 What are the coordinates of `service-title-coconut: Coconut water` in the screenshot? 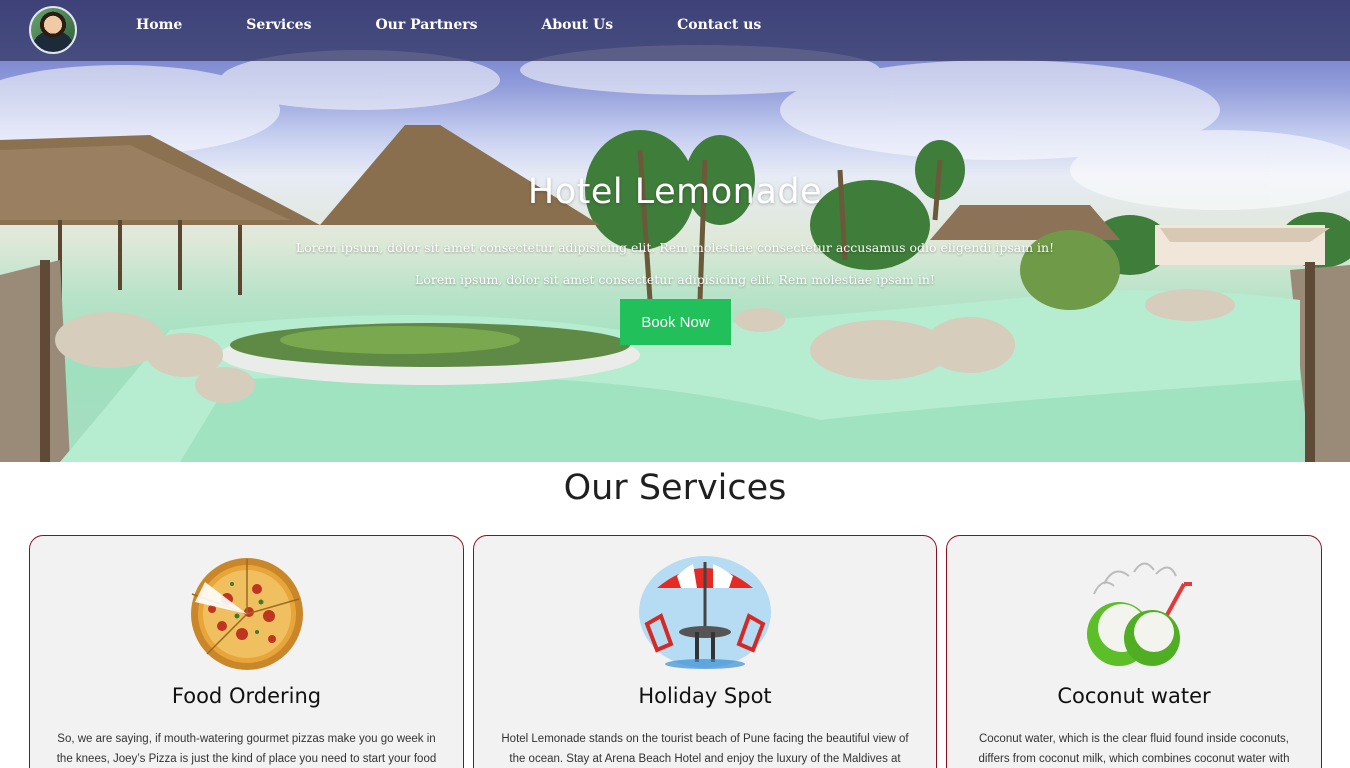 It's located at (1134, 696).